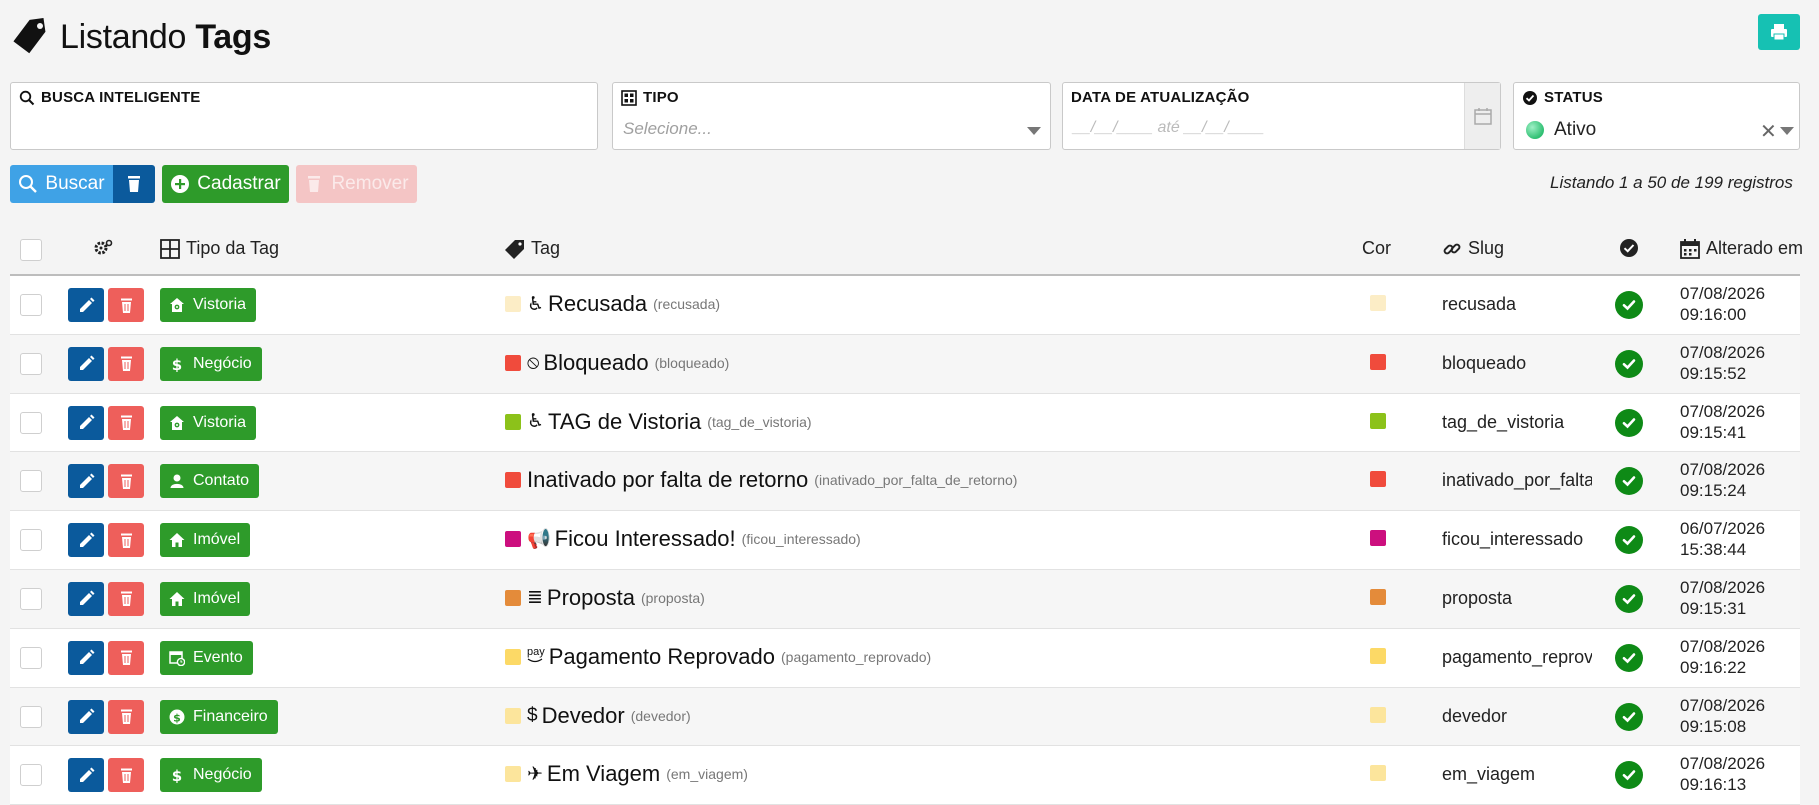 Image resolution: width=1819 pixels, height=805 pixels. Describe the element at coordinates (31, 250) in the screenshot. I see `select-all-checkbox` at that location.